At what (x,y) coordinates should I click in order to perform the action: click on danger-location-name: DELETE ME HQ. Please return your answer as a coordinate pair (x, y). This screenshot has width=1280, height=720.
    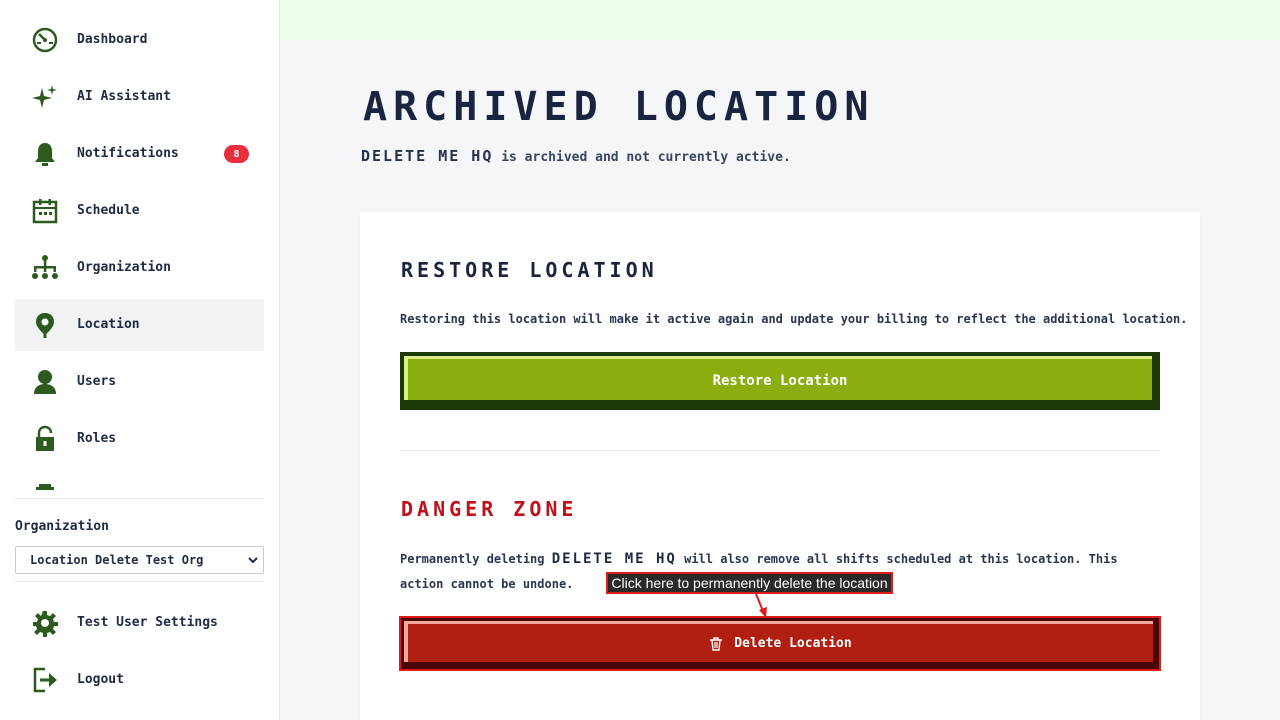
    Looking at the image, I should click on (614, 559).